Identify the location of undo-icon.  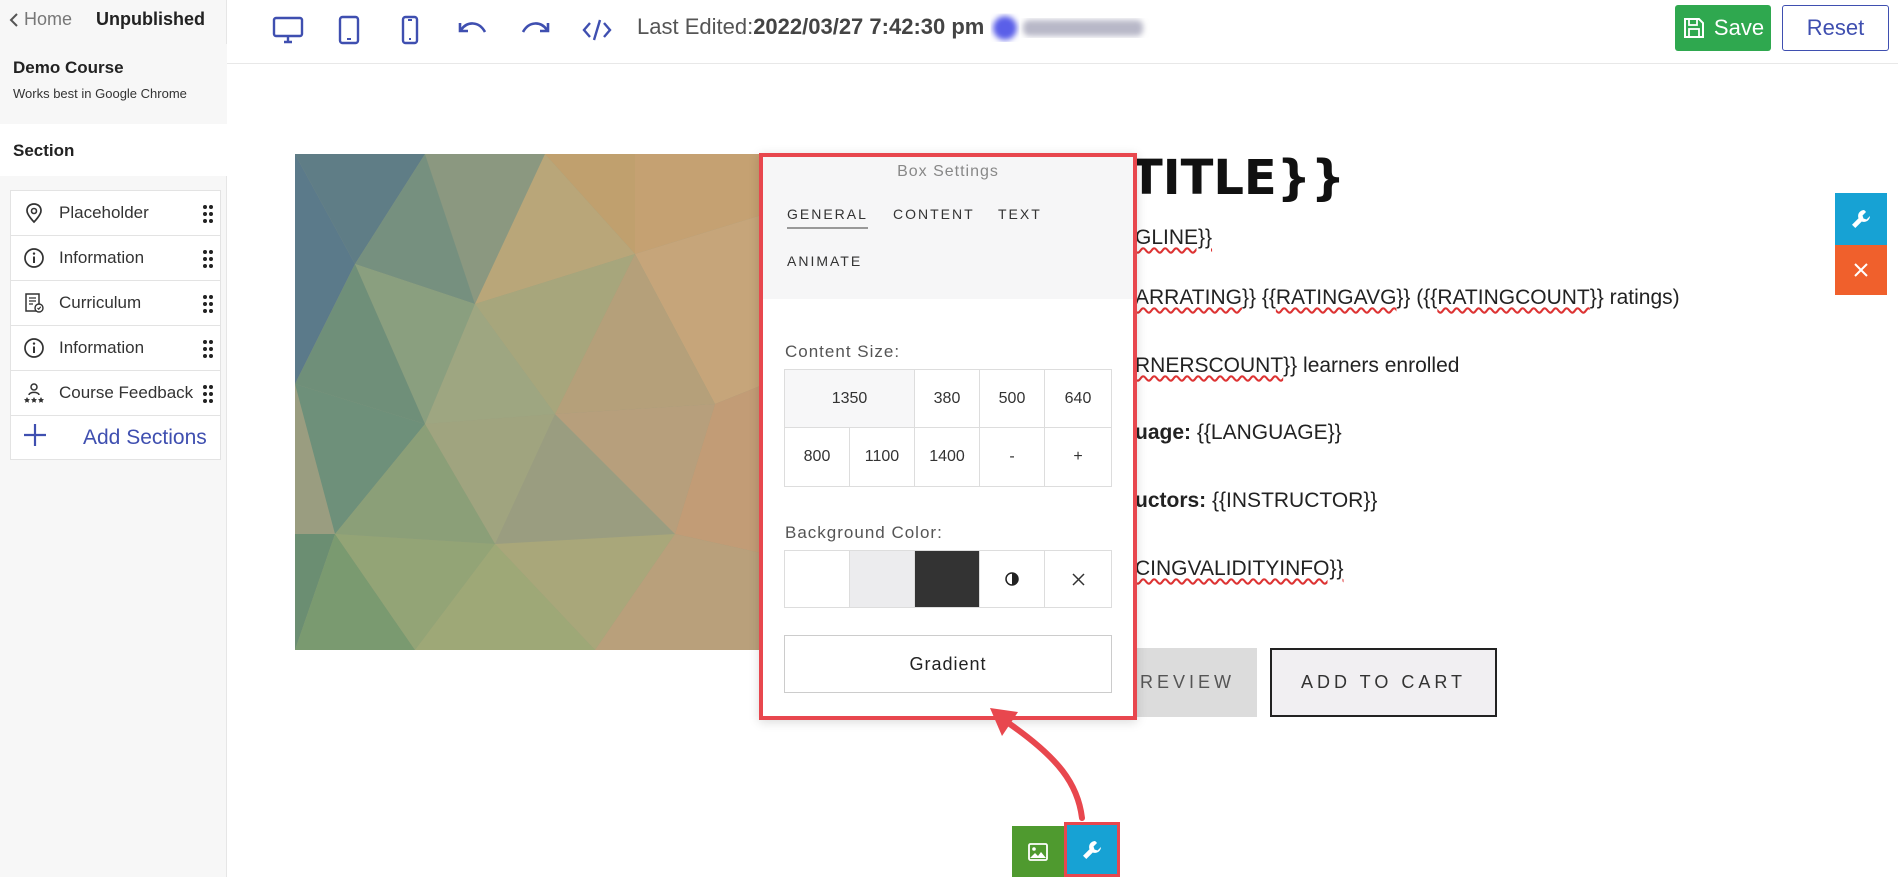
(472, 27).